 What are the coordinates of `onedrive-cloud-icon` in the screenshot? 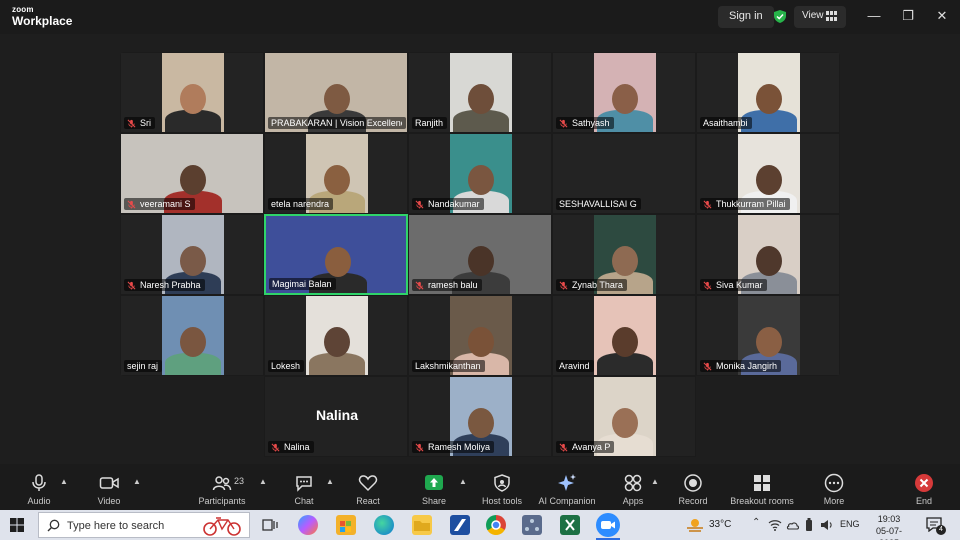 It's located at (793, 525).